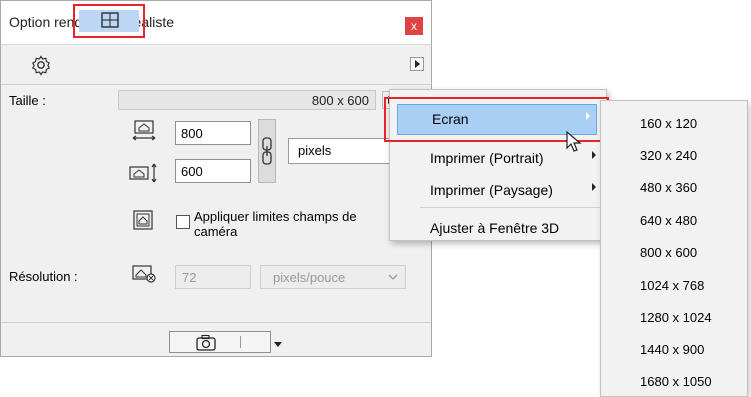 Image resolution: width=751 pixels, height=397 pixels. I want to click on resolution-label: Résolution :, so click(43, 276).